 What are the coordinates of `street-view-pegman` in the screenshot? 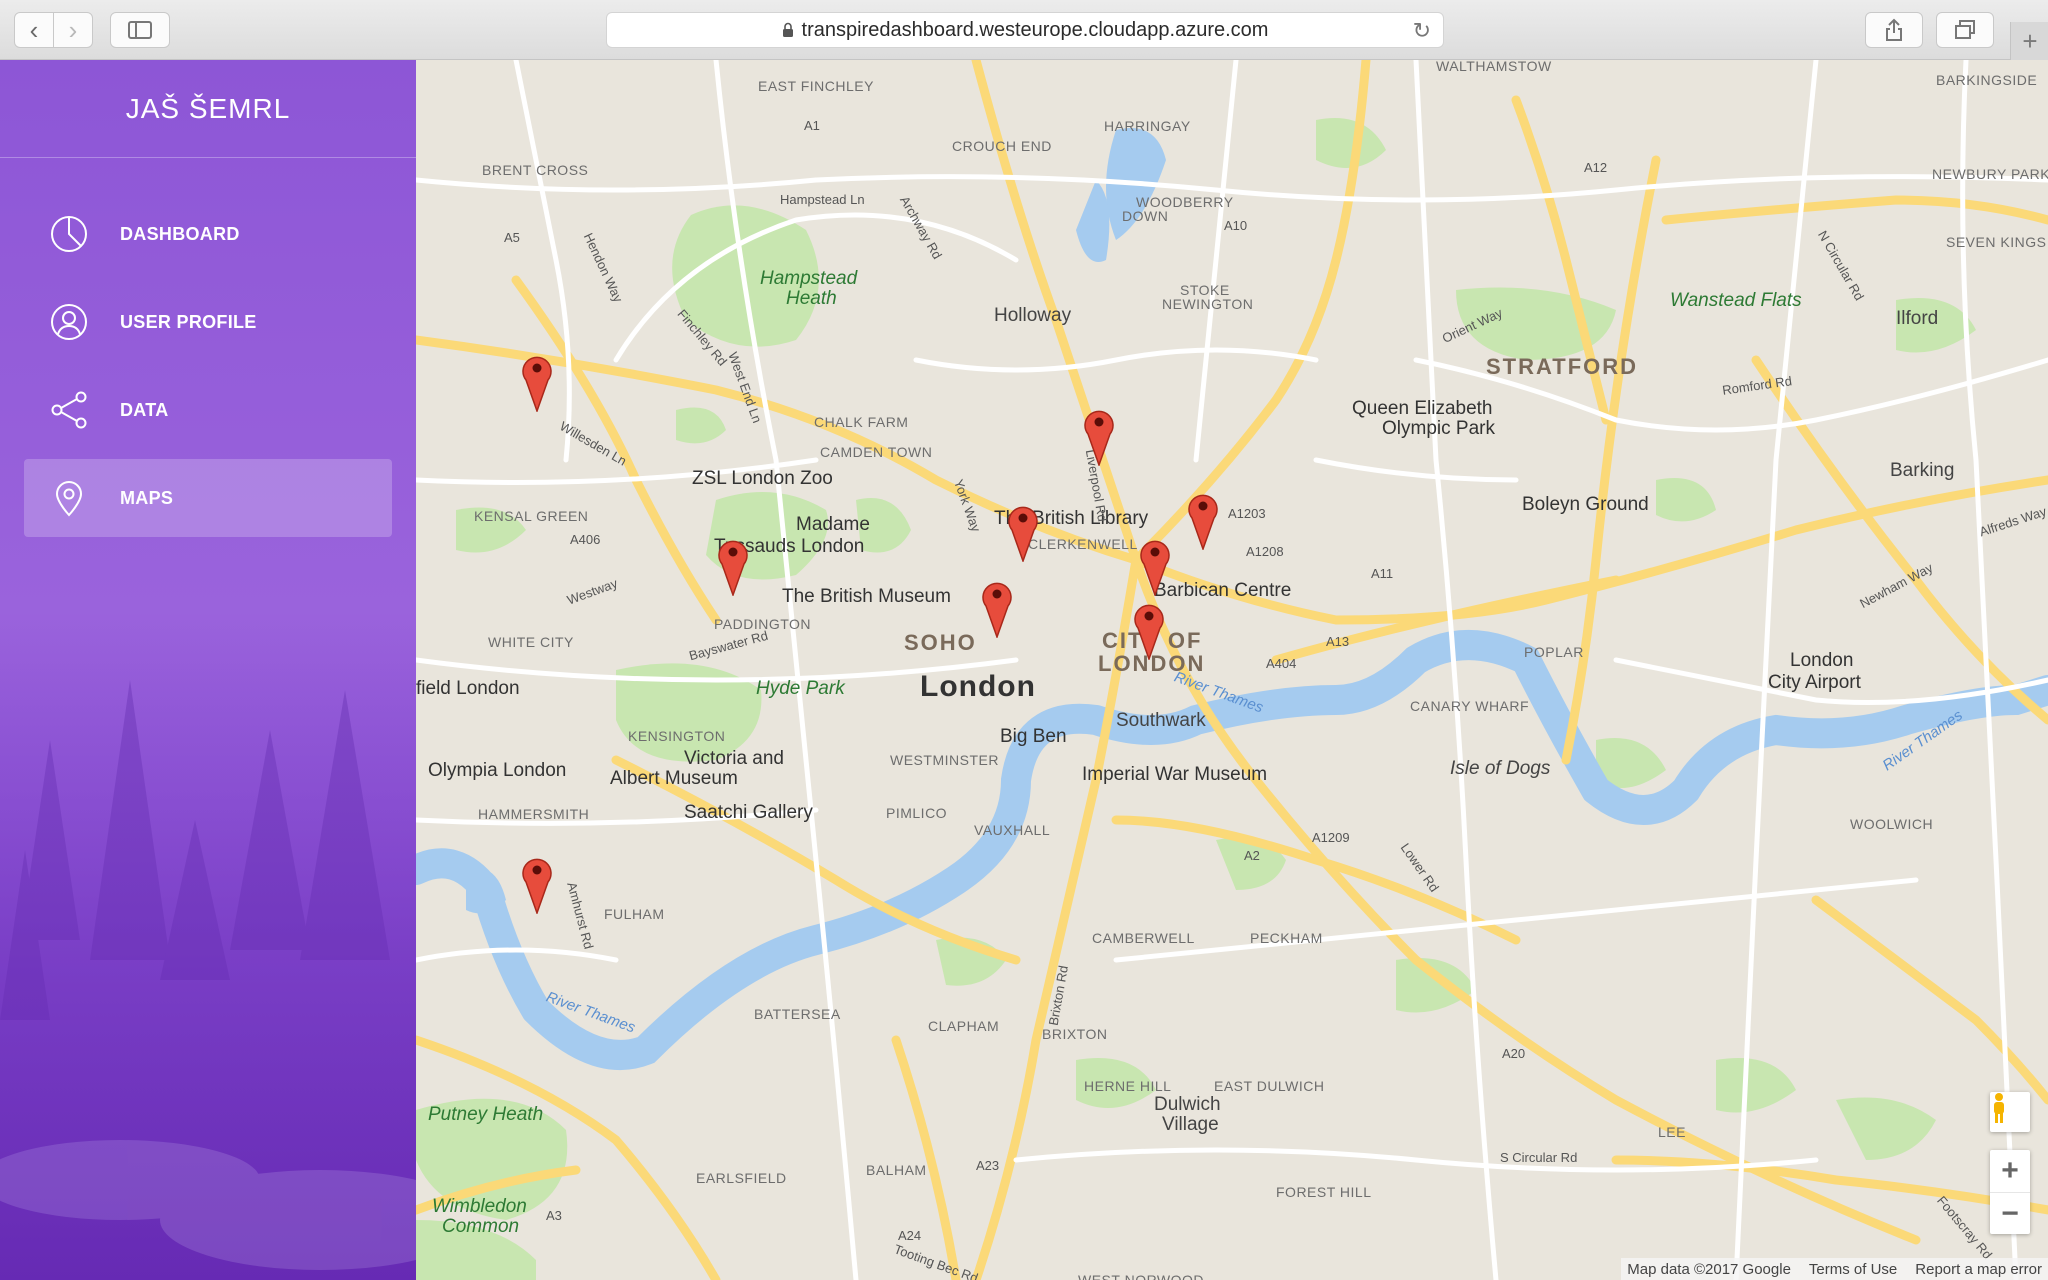 It's located at (2010, 1112).